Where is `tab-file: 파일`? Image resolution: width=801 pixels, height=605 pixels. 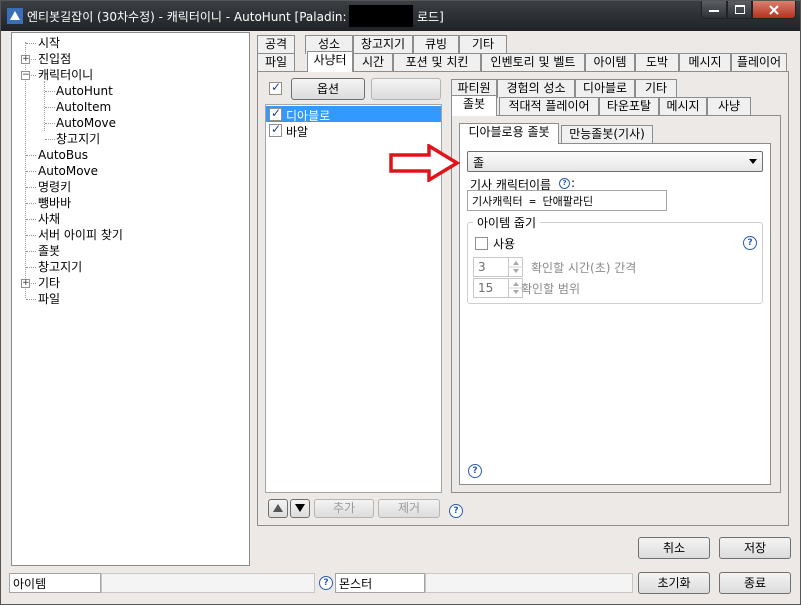 tab-file: 파일 is located at coordinates (276, 62).